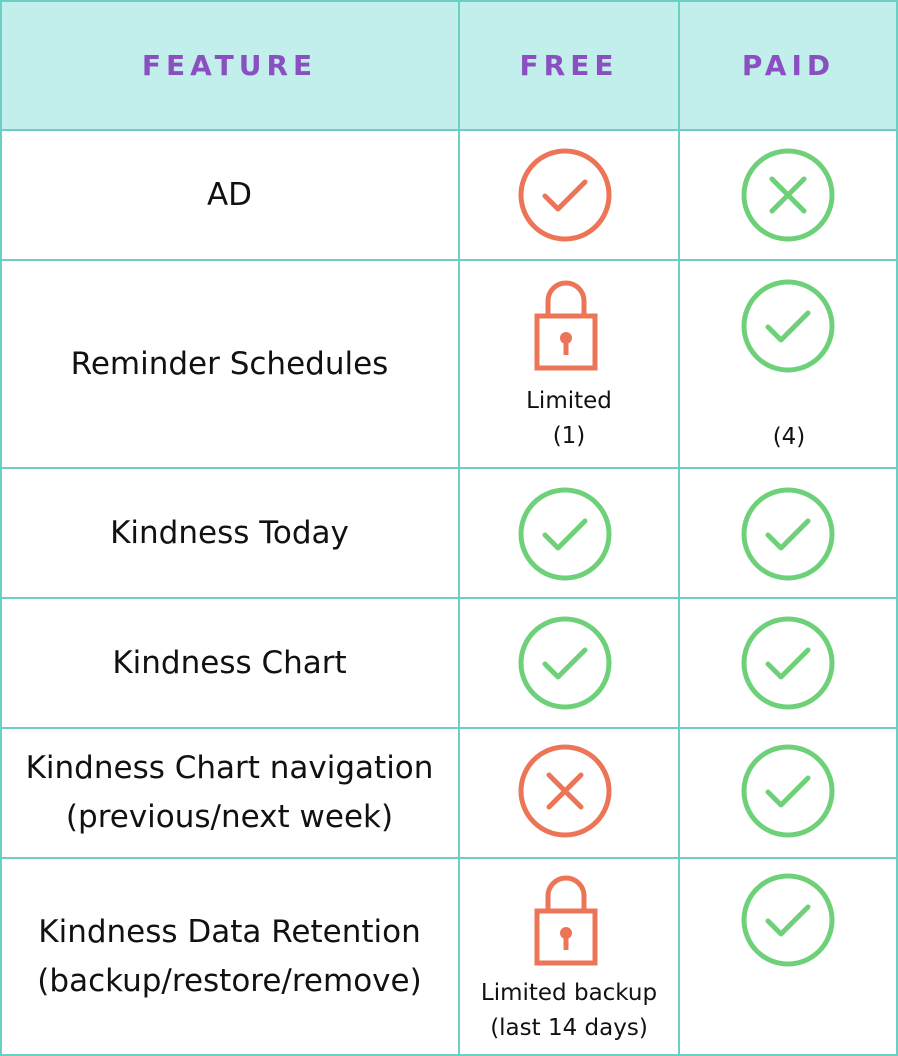 The width and height of the screenshot is (898, 1056). I want to click on note-line: Limited, so click(569, 401).